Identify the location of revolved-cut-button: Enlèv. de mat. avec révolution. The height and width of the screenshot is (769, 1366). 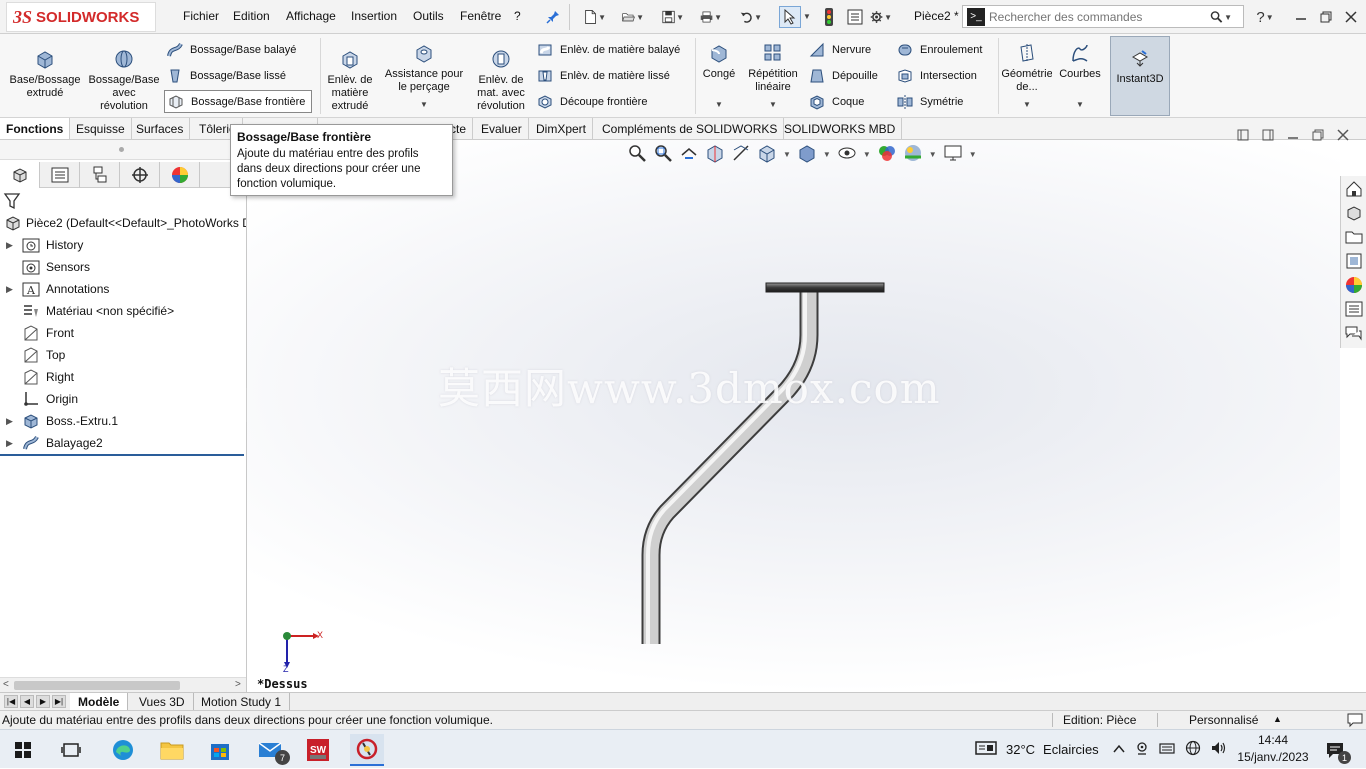
(501, 80).